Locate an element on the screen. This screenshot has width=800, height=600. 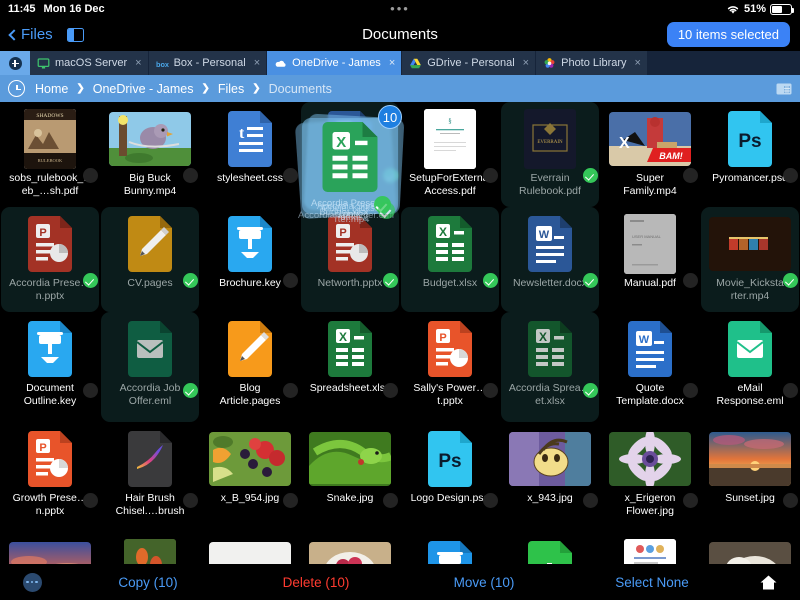
file-item: Ps Pyromancer.psd is located at coordinates (750, 154).